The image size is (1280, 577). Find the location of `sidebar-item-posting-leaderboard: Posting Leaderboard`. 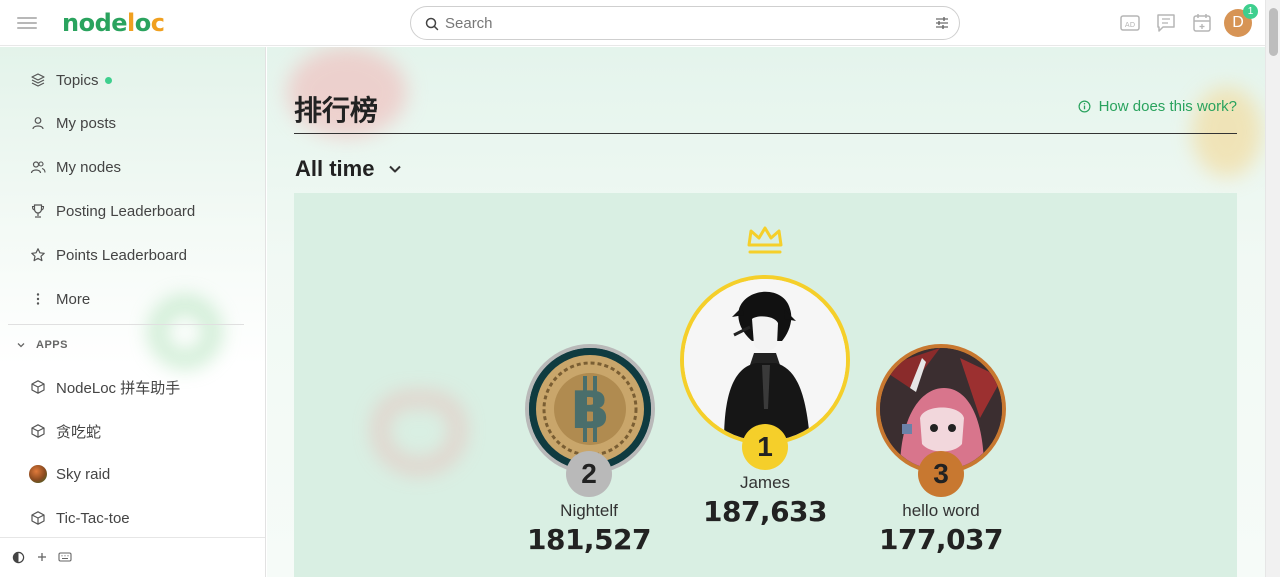

sidebar-item-posting-leaderboard: Posting Leaderboard is located at coordinates (111, 211).